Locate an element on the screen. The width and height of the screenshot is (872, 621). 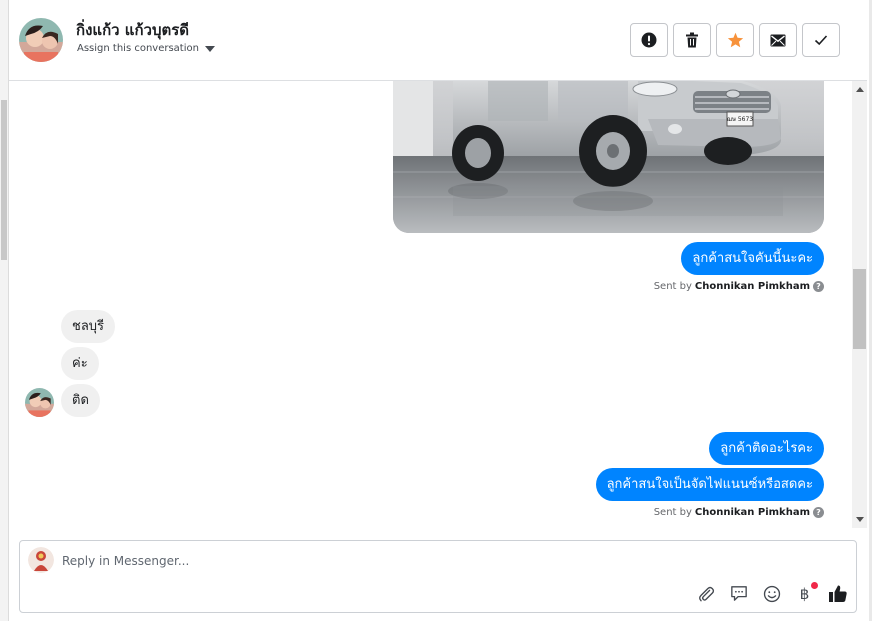
check-icon is located at coordinates (821, 40).